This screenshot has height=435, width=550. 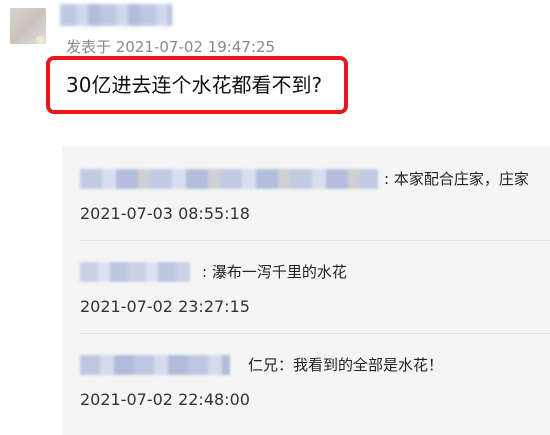 What do you see at coordinates (165, 213) in the screenshot?
I see `reply-timestamp: 2021-07-03 08:55:18` at bounding box center [165, 213].